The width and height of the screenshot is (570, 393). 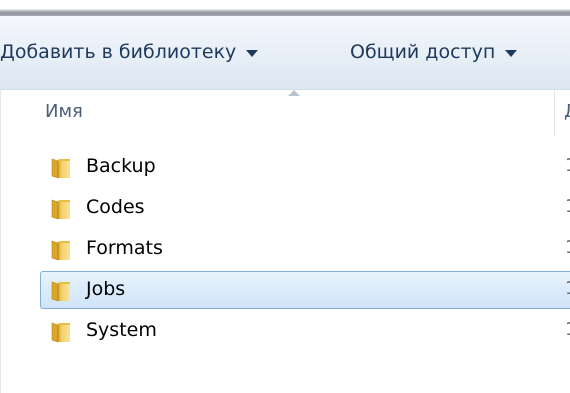 I want to click on column-header-name: Имя, so click(x=64, y=111).